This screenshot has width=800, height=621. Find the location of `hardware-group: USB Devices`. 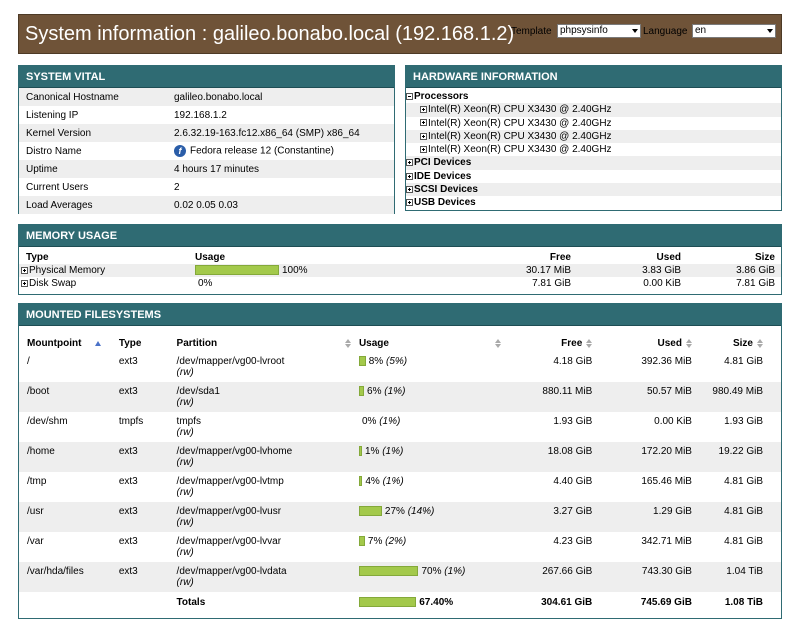

hardware-group: USB Devices is located at coordinates (593, 202).